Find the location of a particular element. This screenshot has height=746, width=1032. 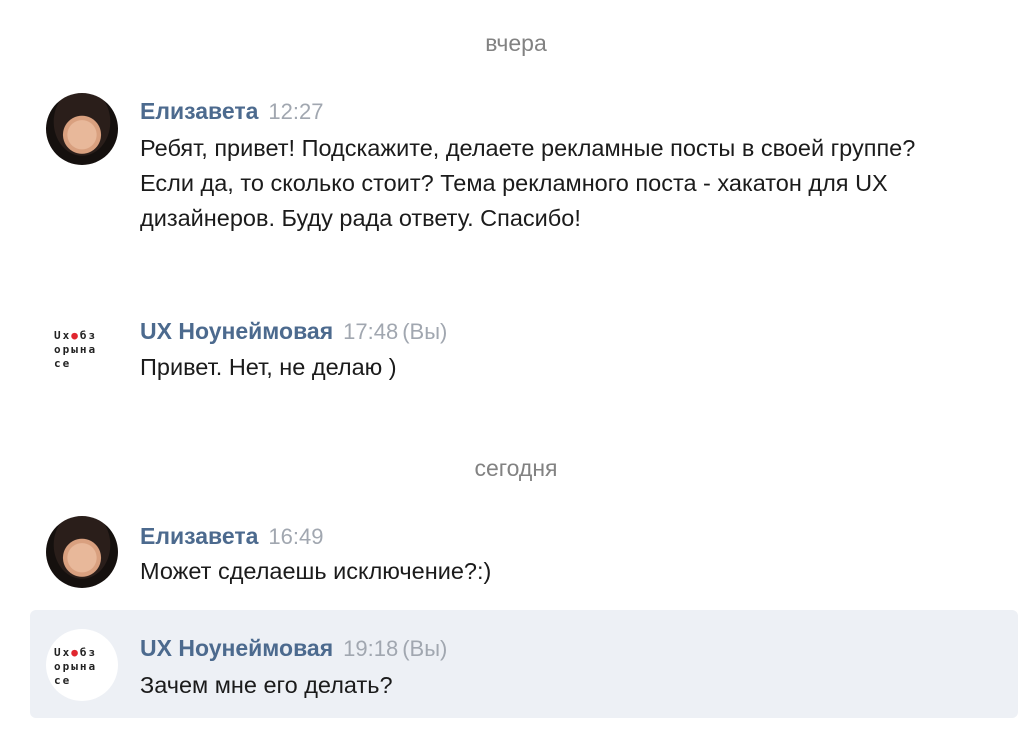

message-text: Зачем мне его делать? is located at coordinates (266, 685).